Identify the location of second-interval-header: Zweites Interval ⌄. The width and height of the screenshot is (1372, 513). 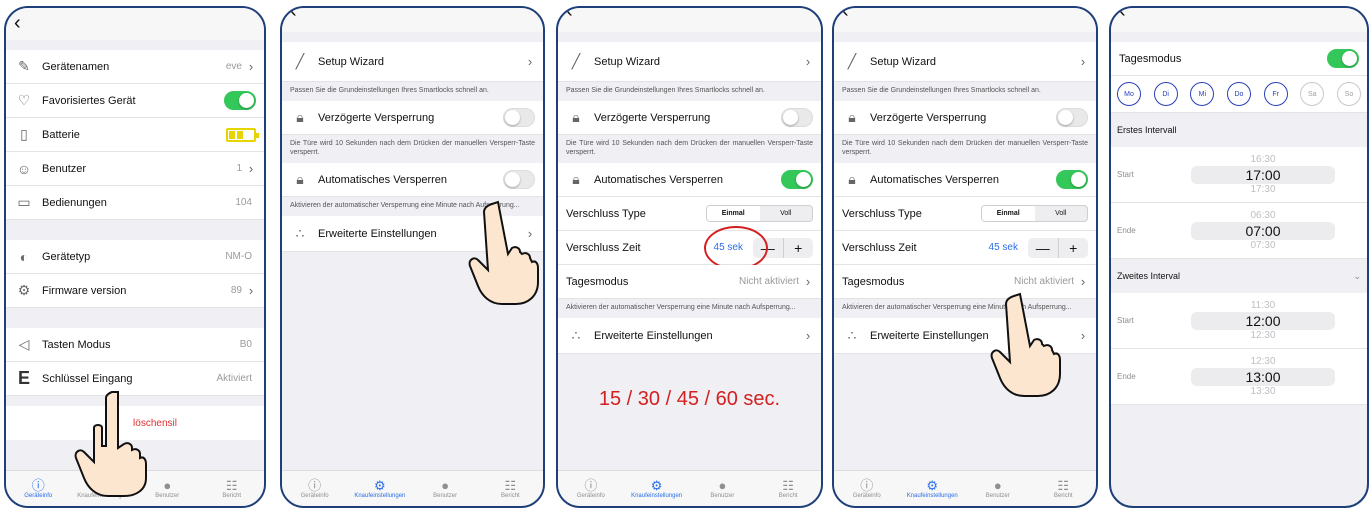
(1239, 276).